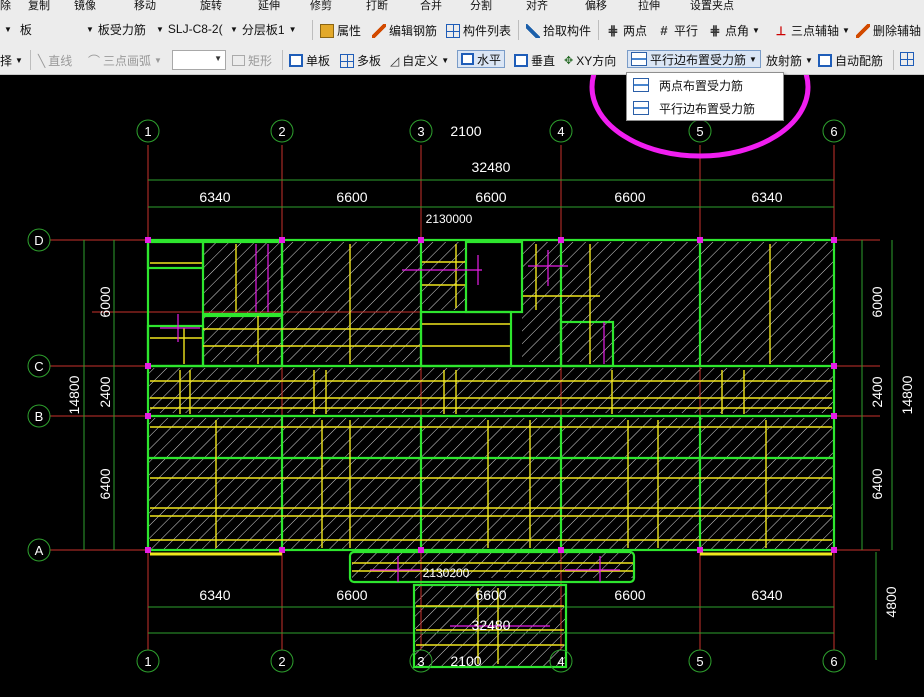  Describe the element at coordinates (489, 59) in the screenshot. I see `horizontal-label: 水平` at that location.